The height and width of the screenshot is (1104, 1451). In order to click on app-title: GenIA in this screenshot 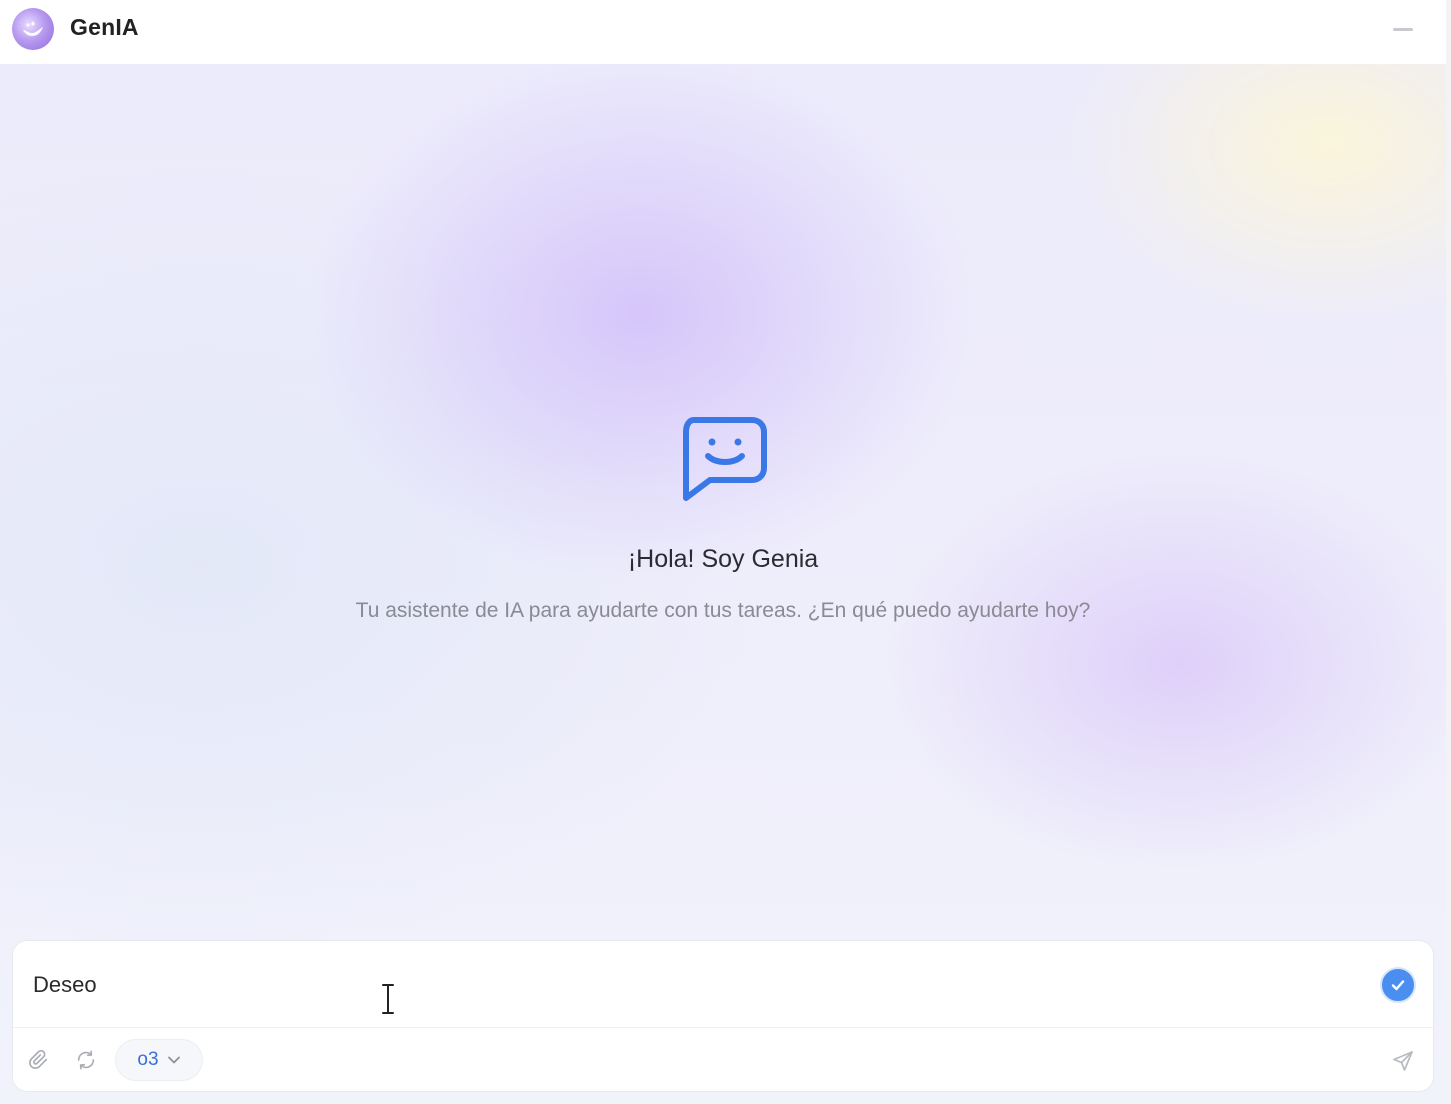, I will do `click(104, 27)`.